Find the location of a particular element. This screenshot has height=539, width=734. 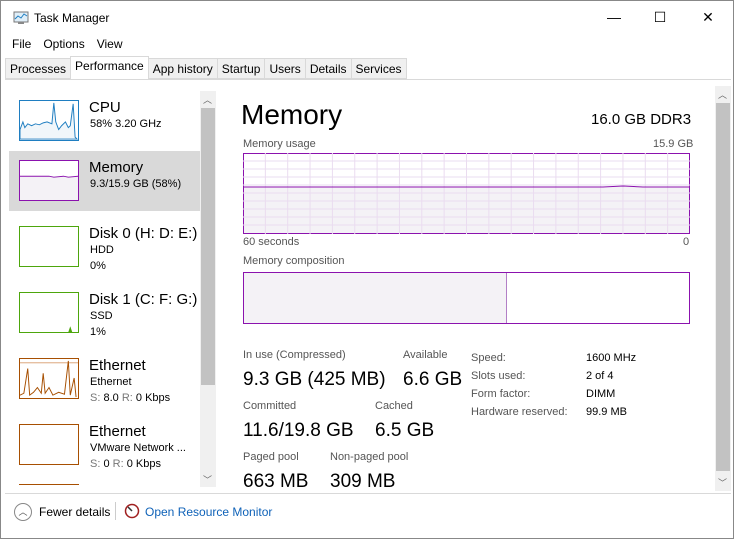

ethernet-vmware-throughput: S: 0 R: 0 Kbps is located at coordinates (125, 464).